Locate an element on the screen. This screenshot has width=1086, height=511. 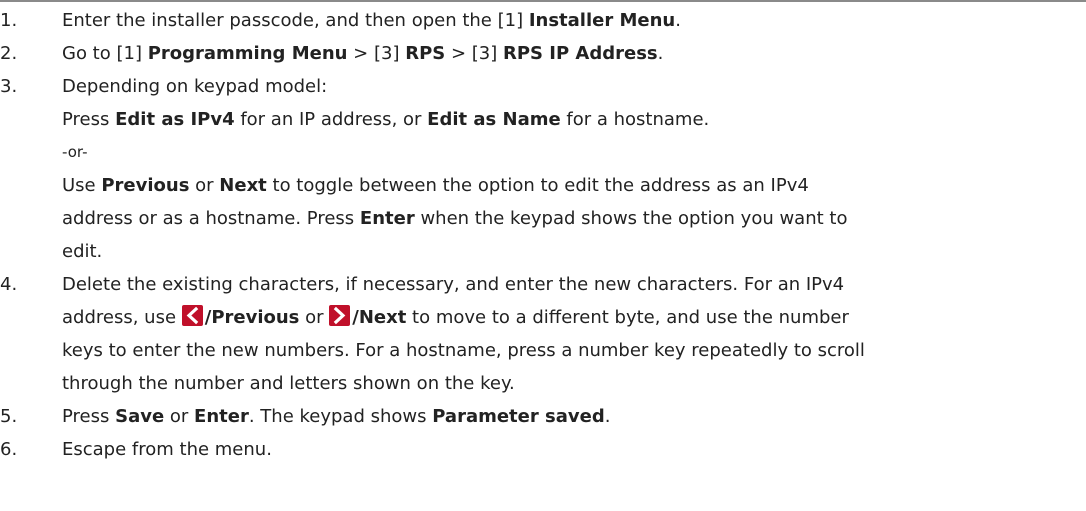
next-label: /Next is located at coordinates (379, 317).